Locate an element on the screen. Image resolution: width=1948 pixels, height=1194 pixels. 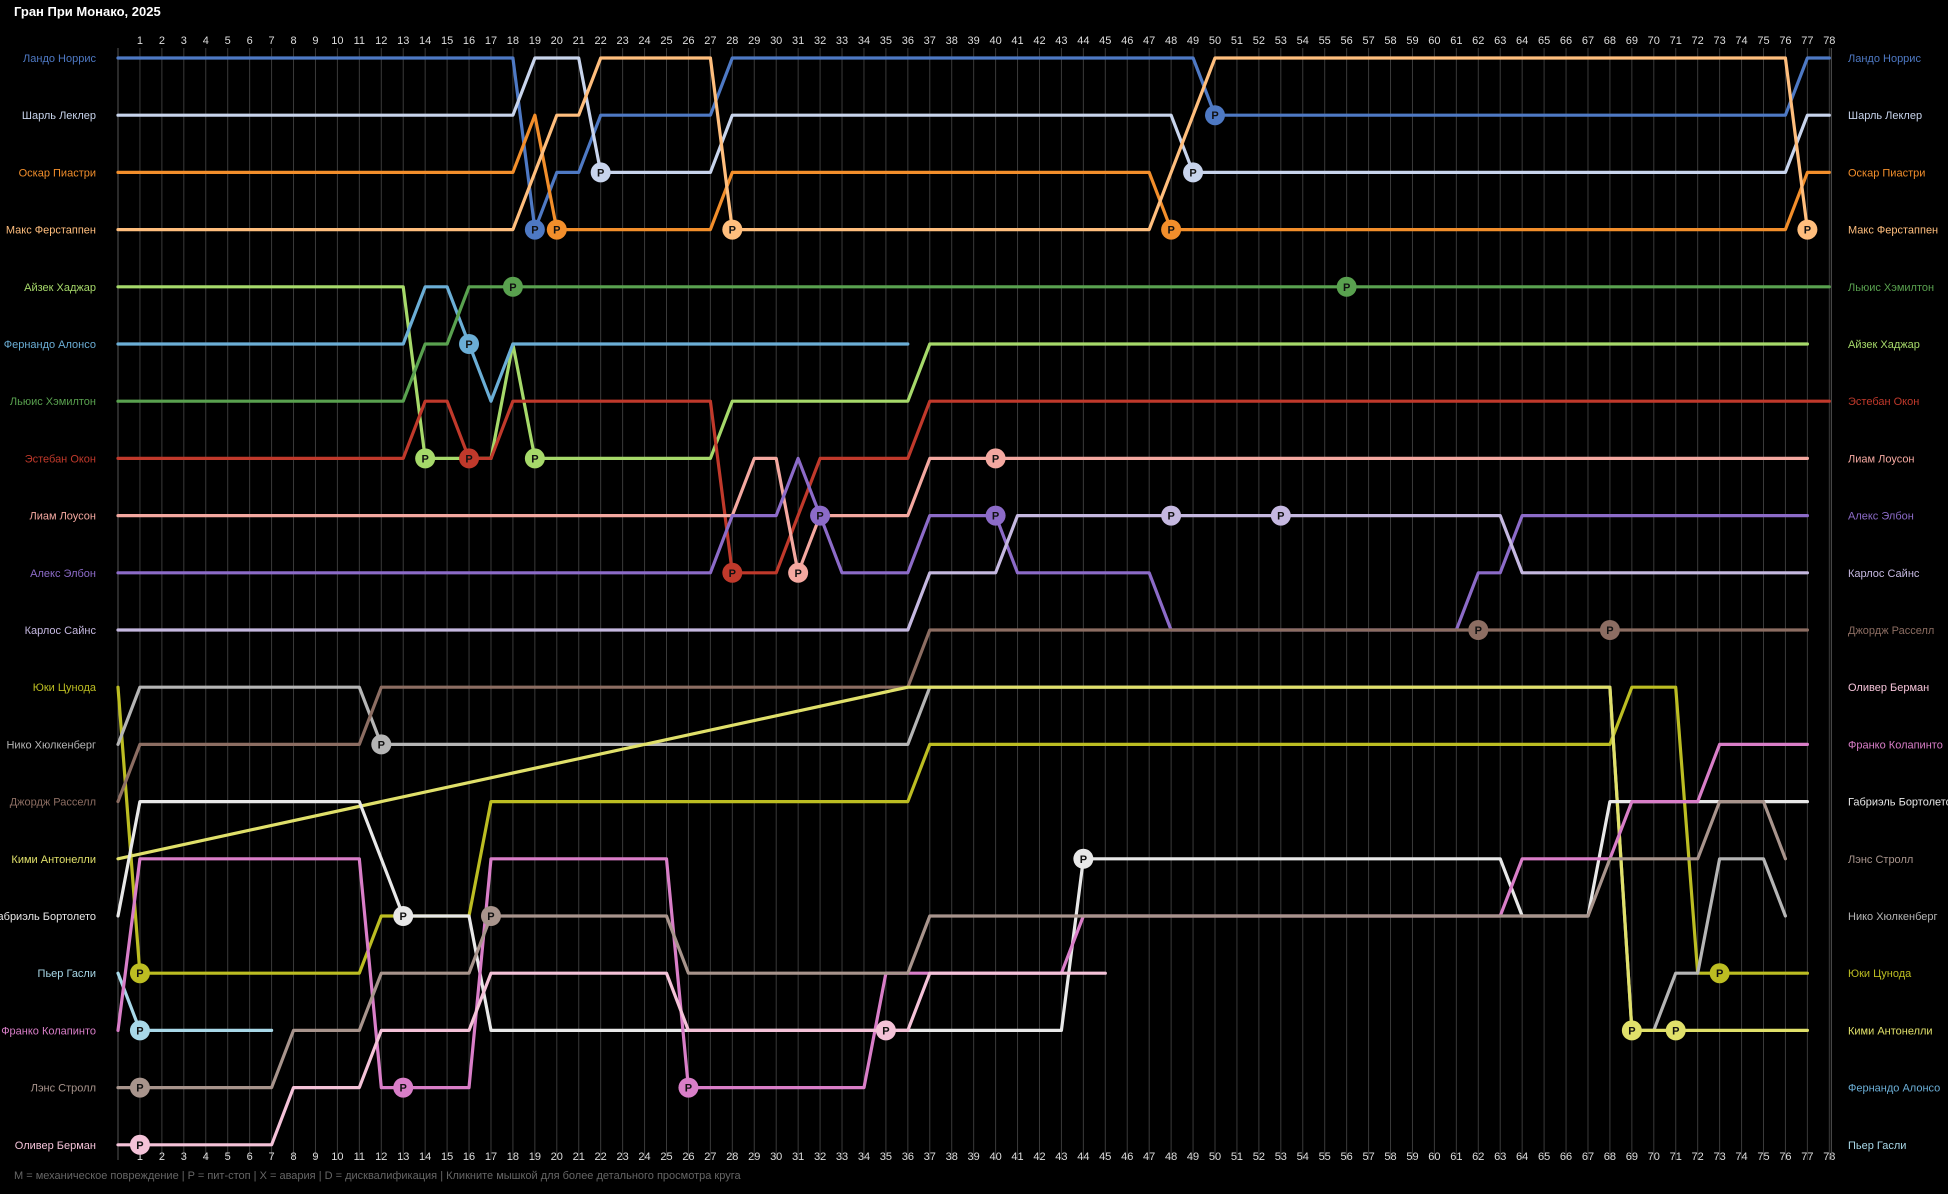
lap-tick-top-36: 36 is located at coordinates (908, 41).